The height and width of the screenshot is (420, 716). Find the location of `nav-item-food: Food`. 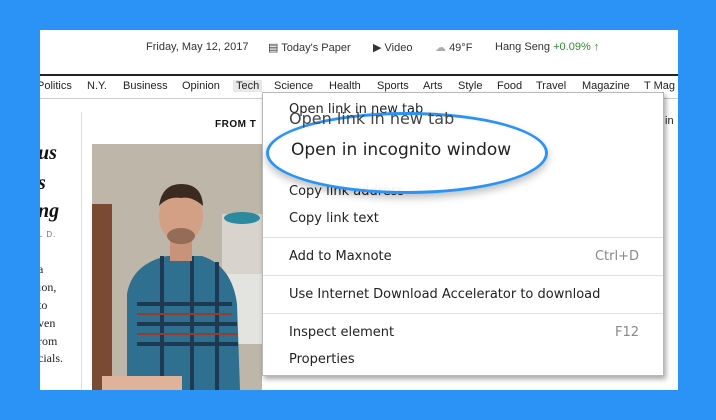

nav-item-food: Food is located at coordinates (509, 86).